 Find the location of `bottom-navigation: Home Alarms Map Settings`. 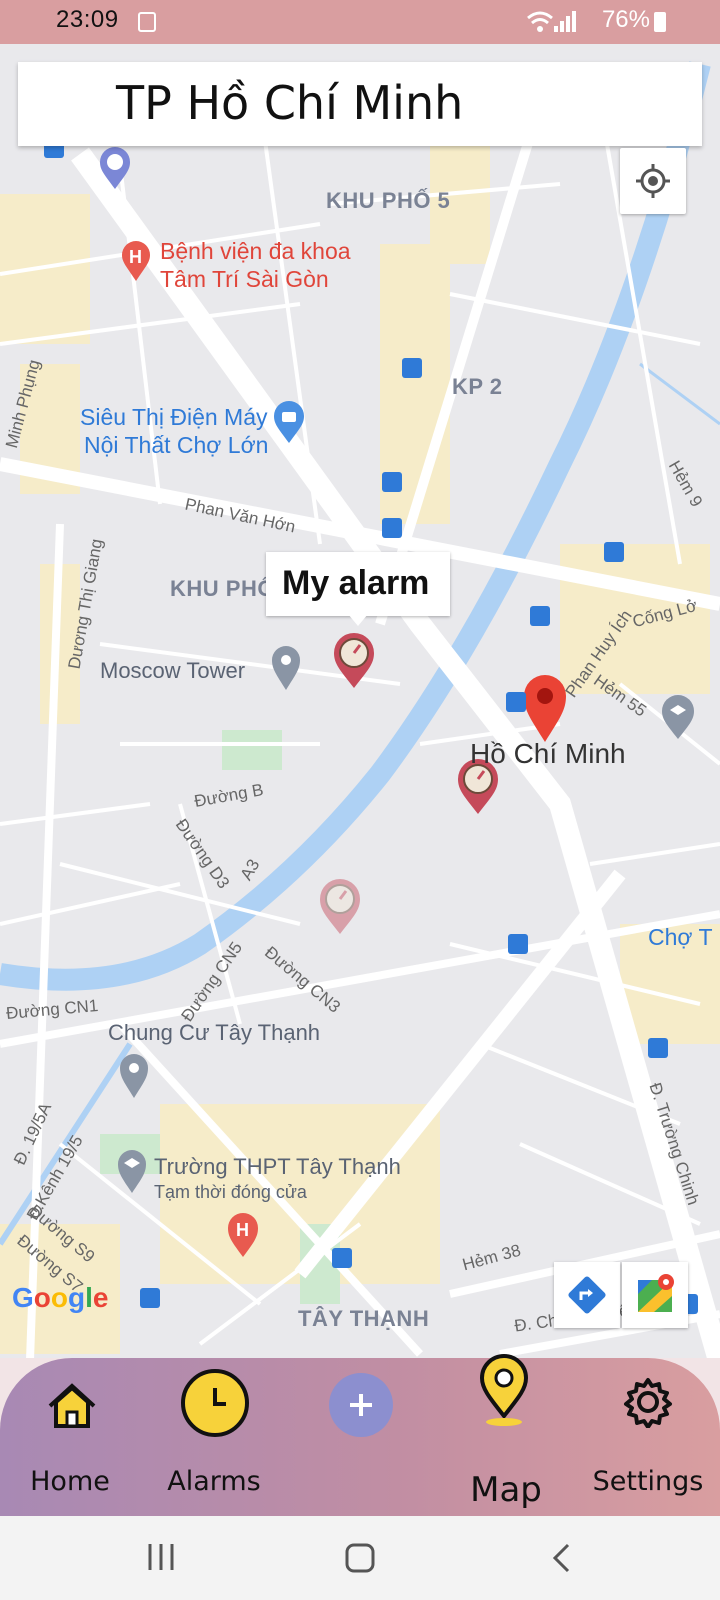

bottom-navigation: Home Alarms Map Settings is located at coordinates (360, 1435).